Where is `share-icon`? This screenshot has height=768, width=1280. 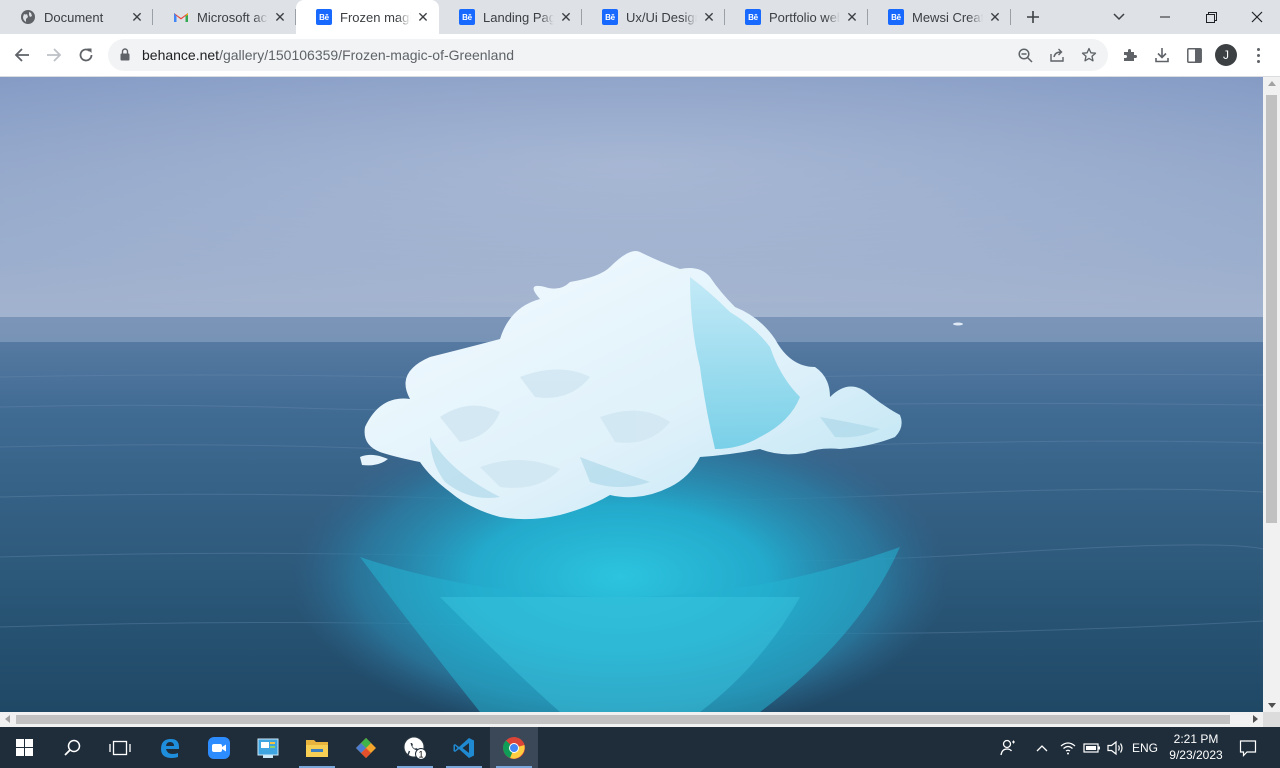 share-icon is located at coordinates (1057, 55).